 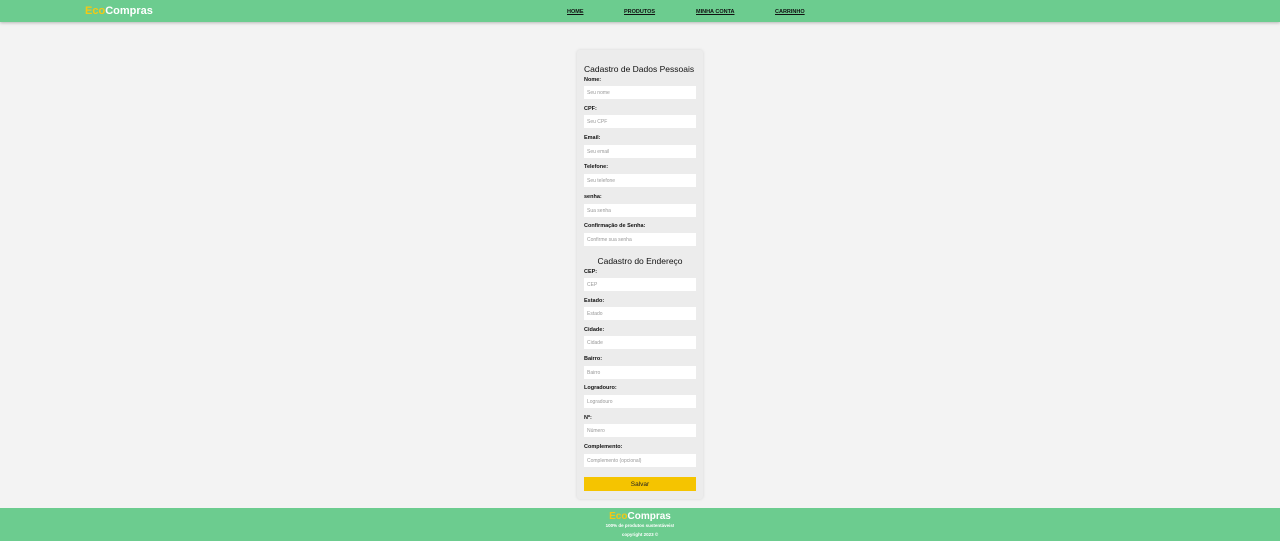 I want to click on name-input, so click(x=640, y=92).